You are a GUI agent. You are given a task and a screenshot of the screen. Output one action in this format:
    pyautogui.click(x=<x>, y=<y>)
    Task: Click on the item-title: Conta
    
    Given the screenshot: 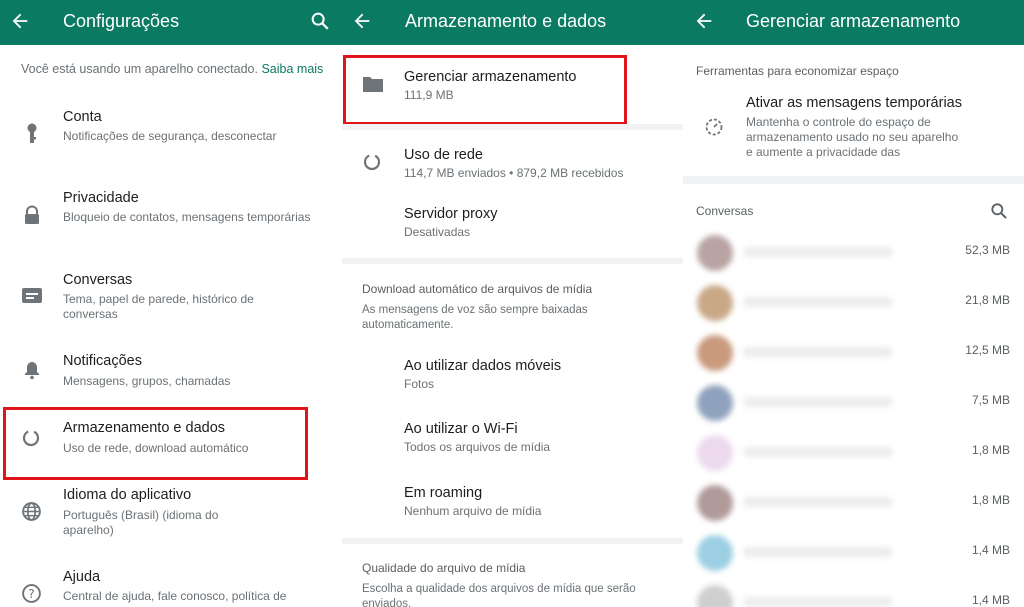 What is the action you would take?
    pyautogui.click(x=82, y=117)
    